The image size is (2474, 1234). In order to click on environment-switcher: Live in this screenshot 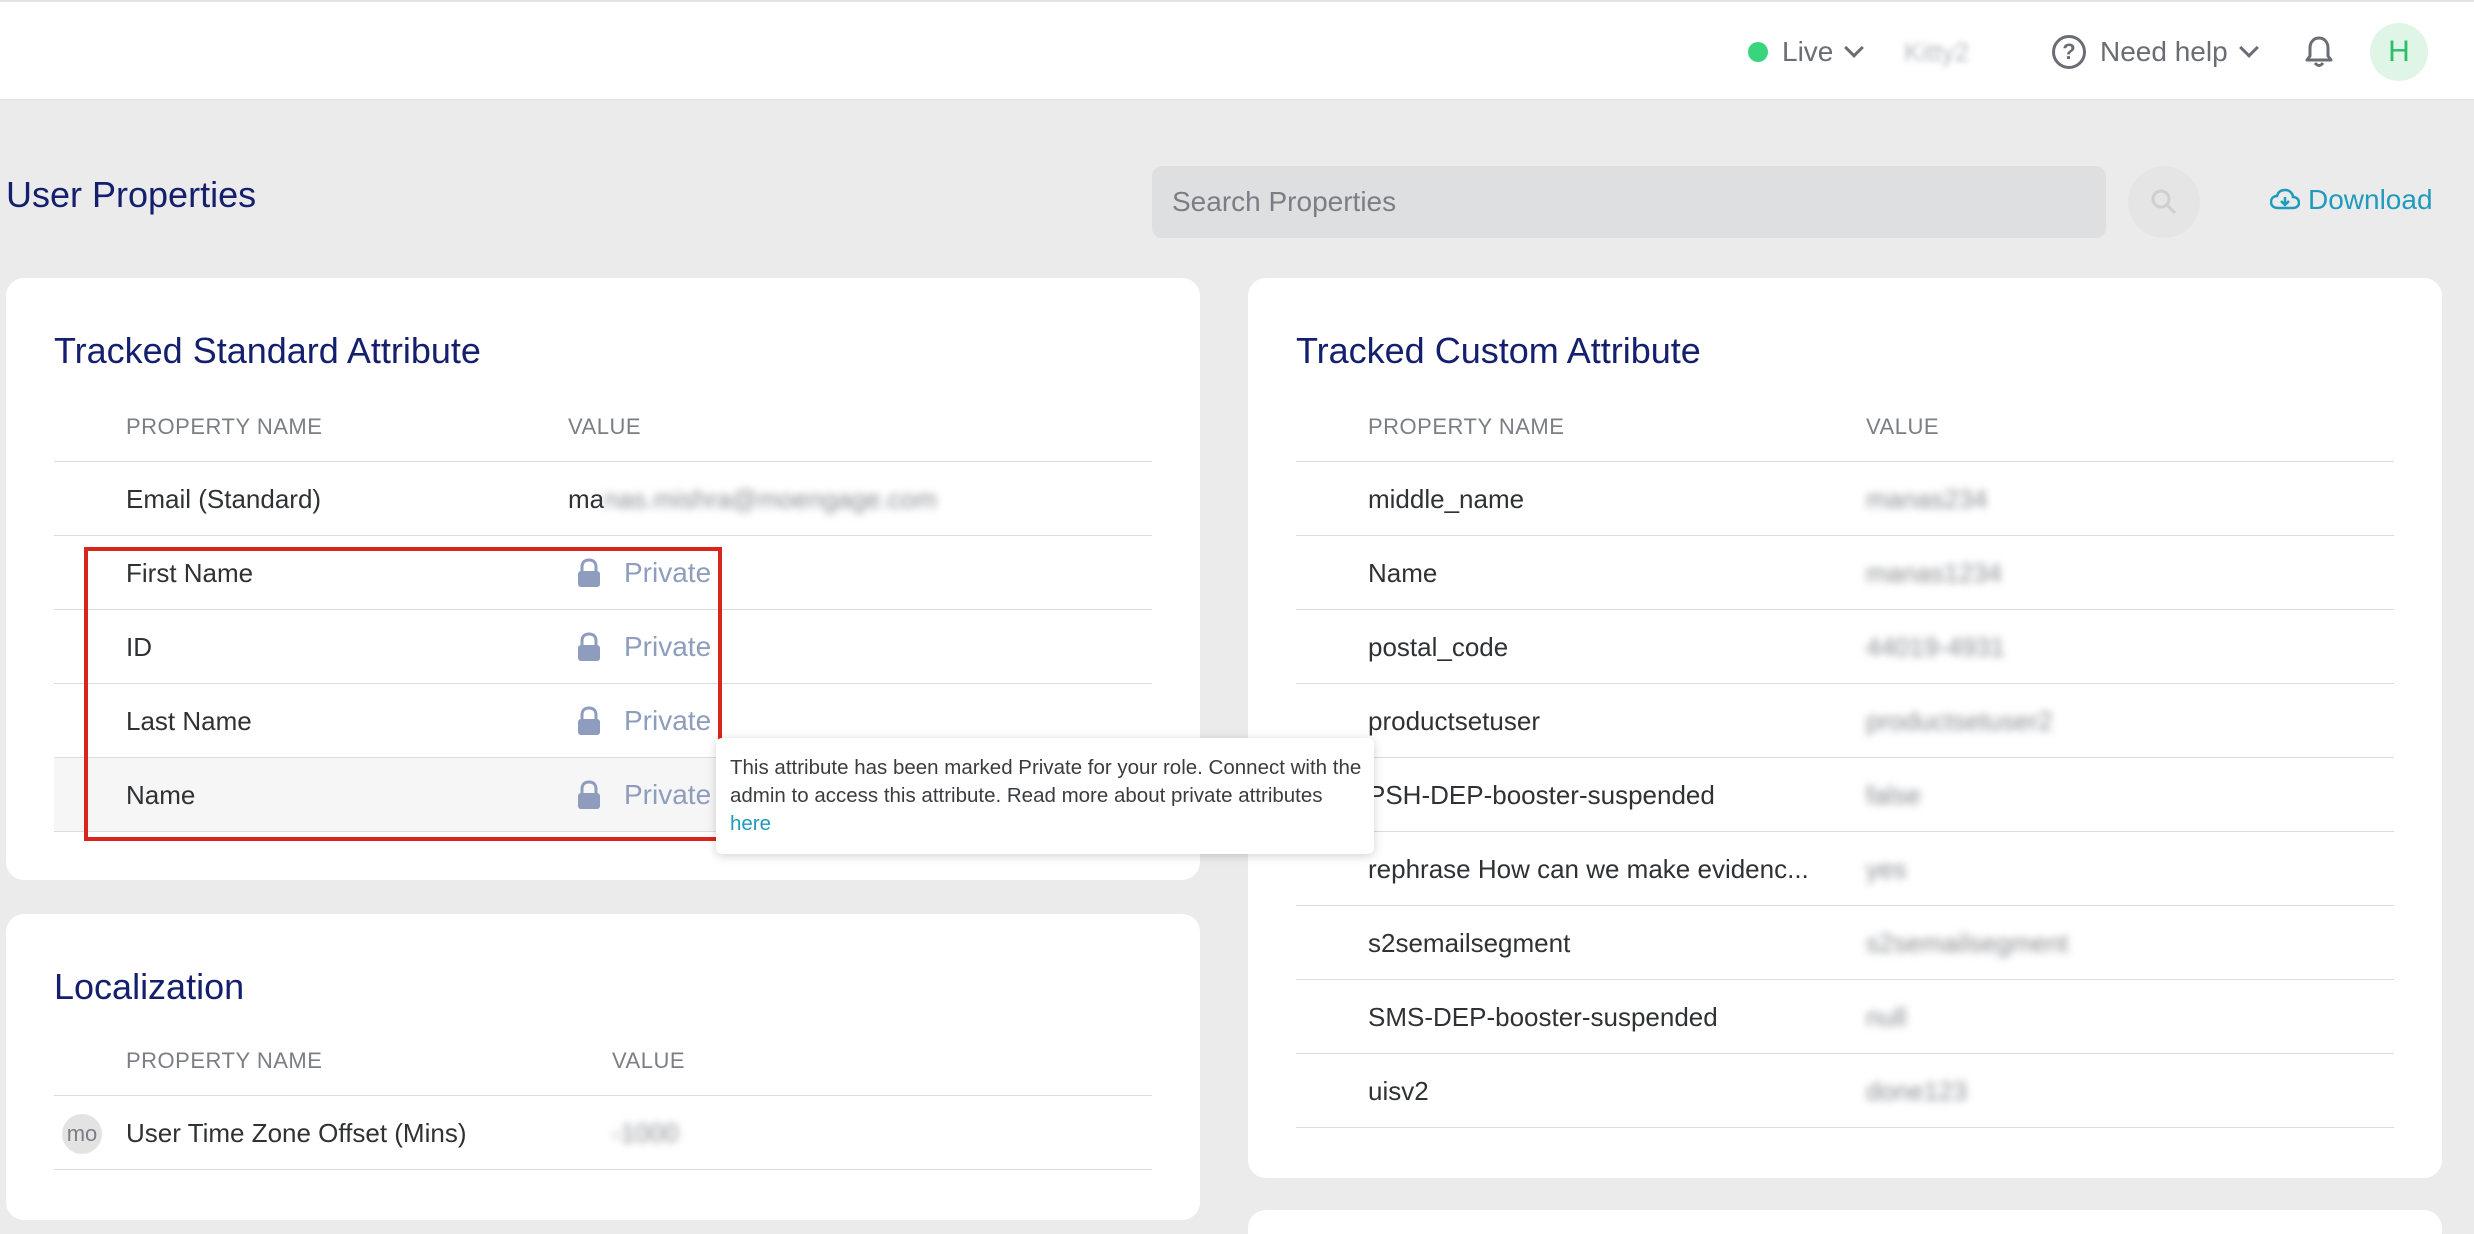, I will do `click(1806, 52)`.